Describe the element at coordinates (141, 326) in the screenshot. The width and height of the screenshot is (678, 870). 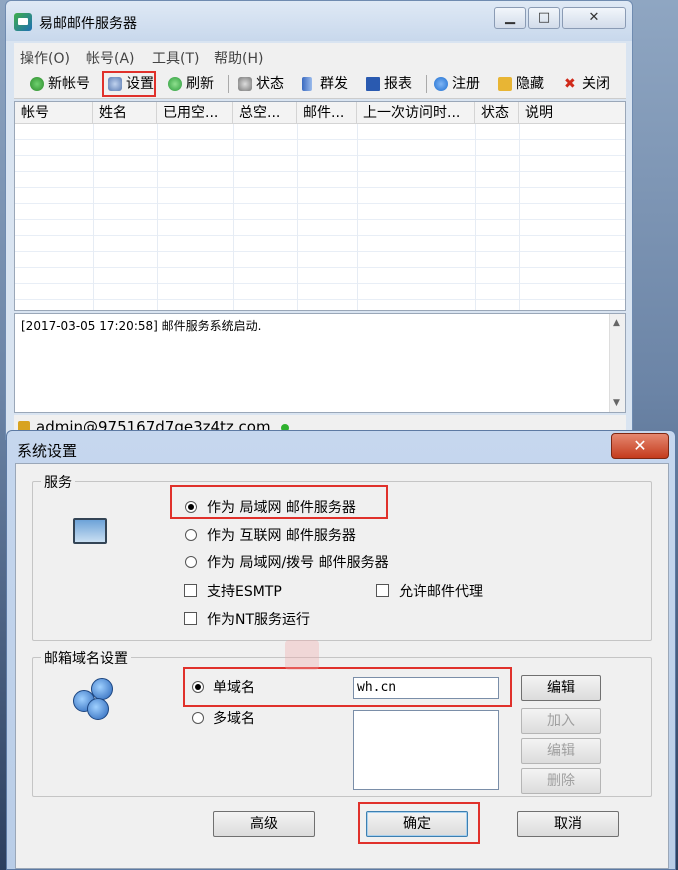
I see `log-text: [2017-03-05 17:20:58] 邮件服务系统启动.` at that location.